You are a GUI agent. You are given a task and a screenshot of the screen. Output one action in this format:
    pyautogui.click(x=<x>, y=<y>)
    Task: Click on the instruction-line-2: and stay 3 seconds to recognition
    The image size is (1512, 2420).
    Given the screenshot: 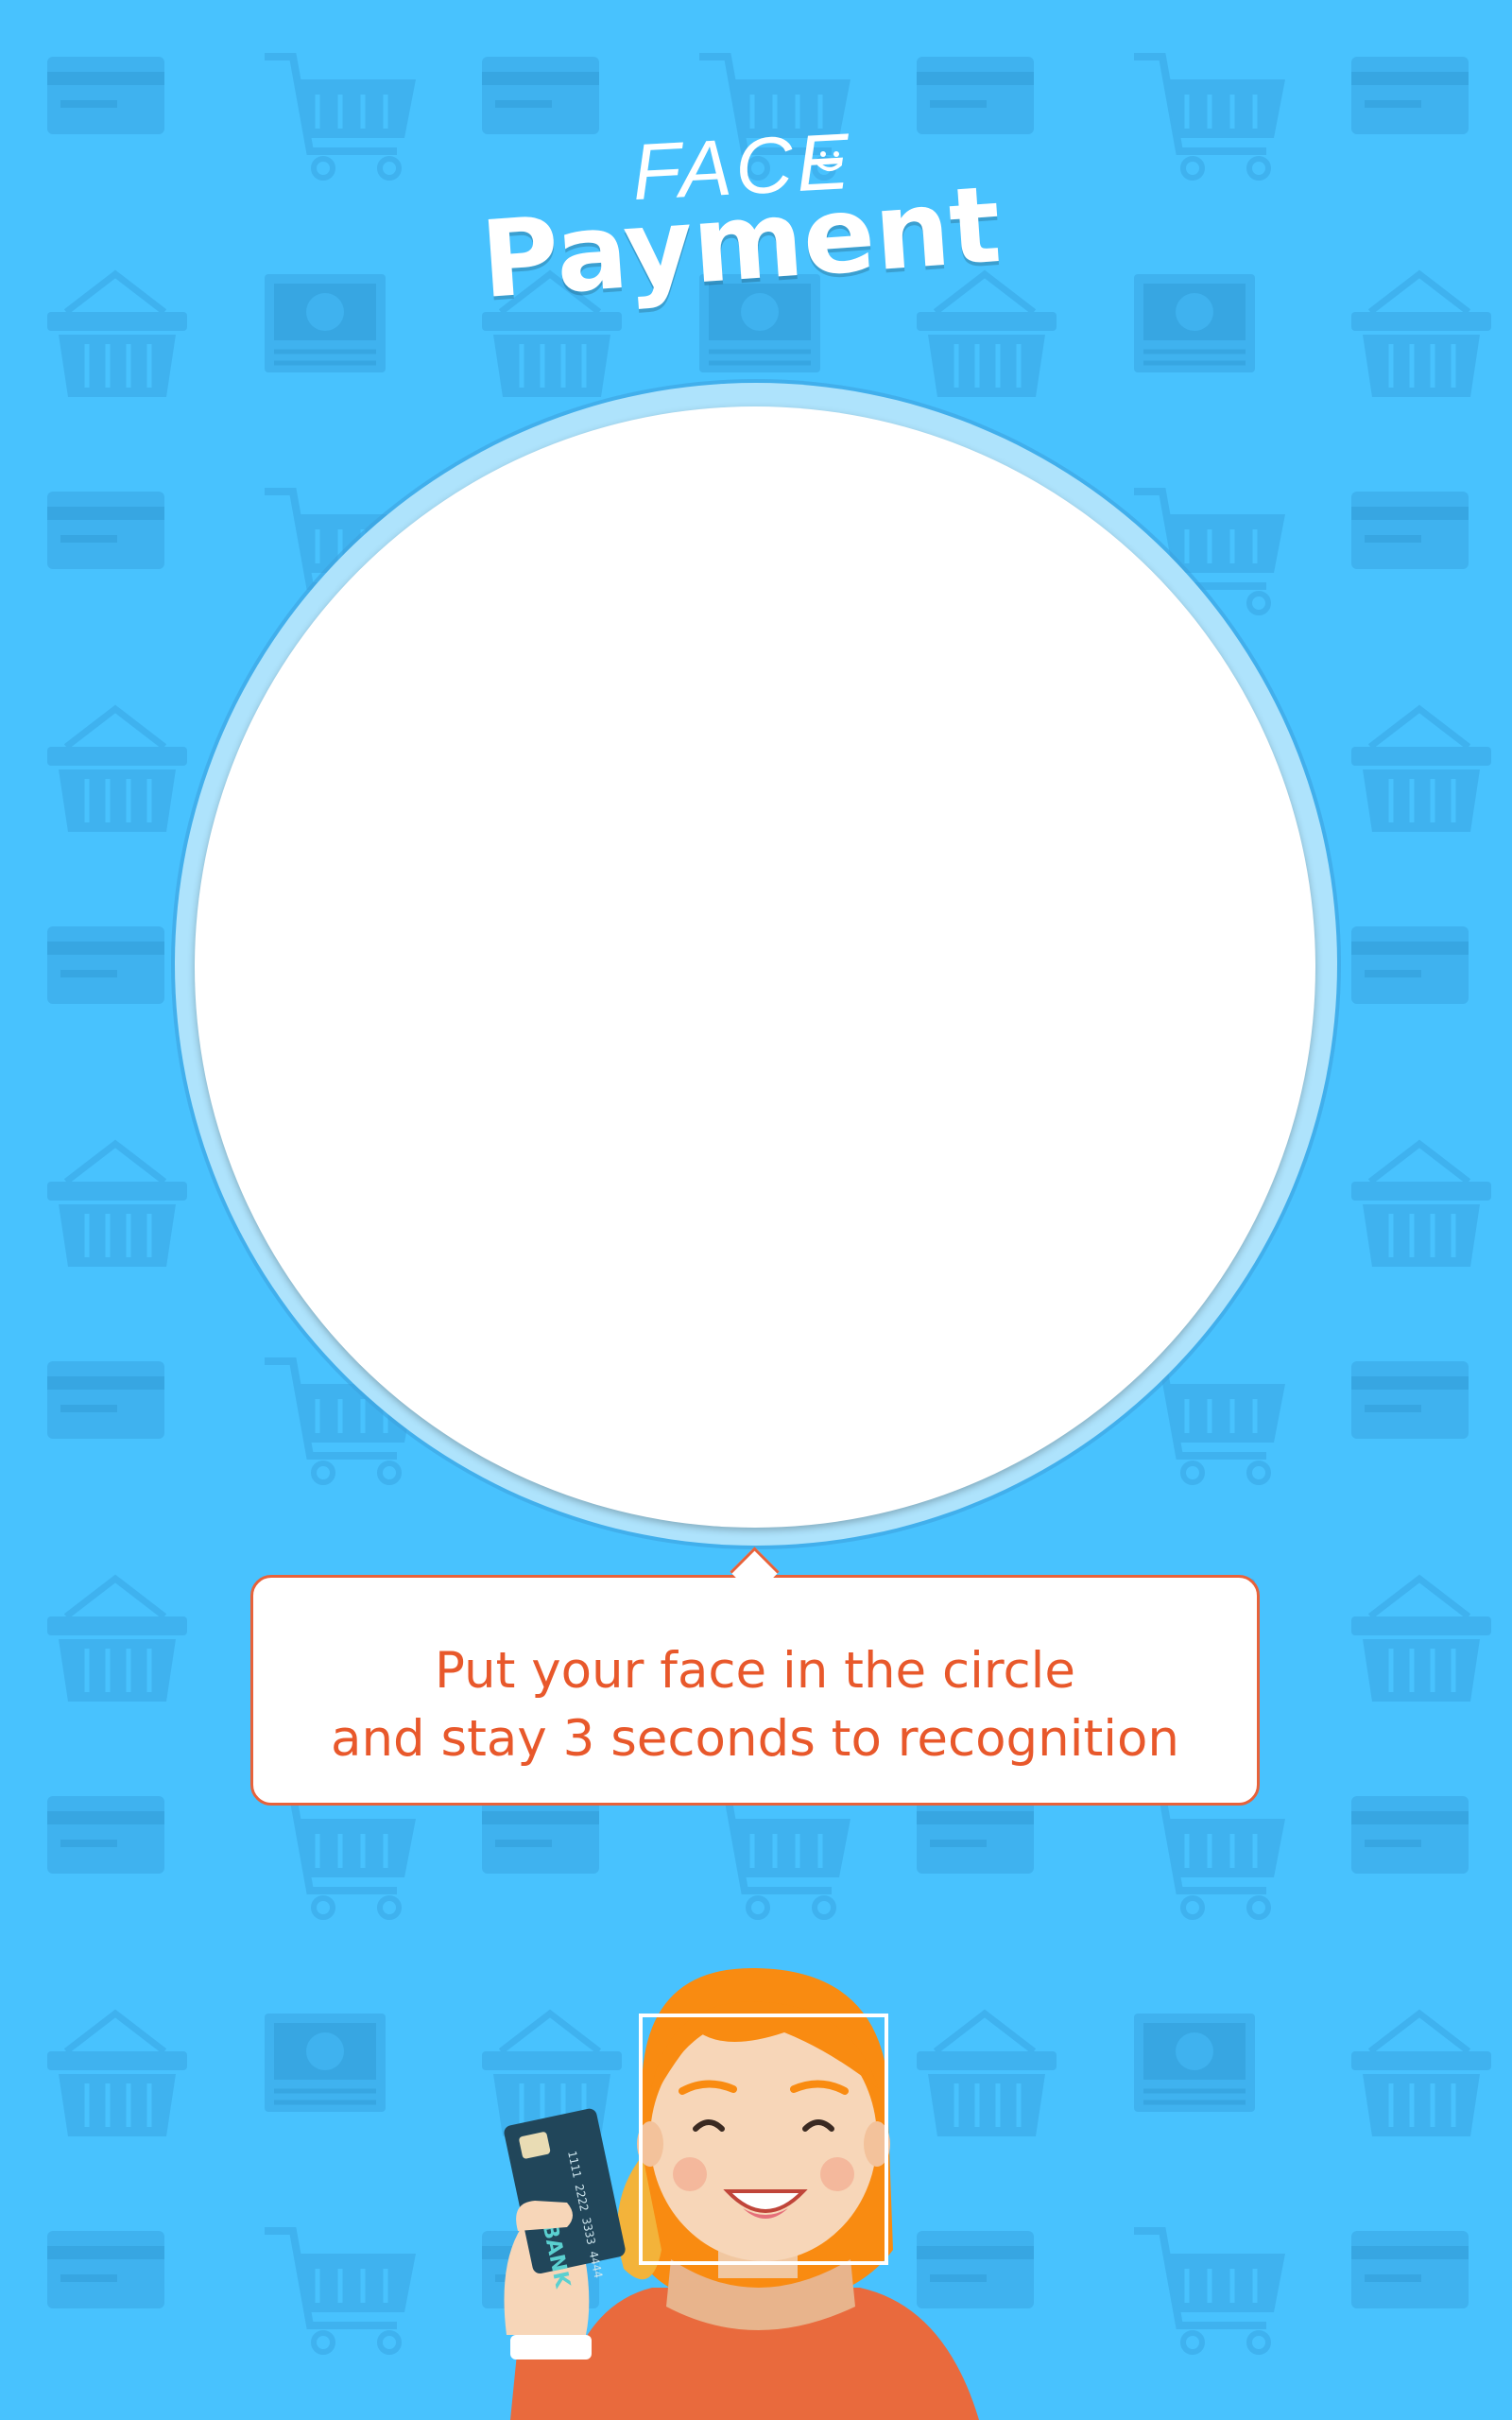 What is the action you would take?
    pyautogui.click(x=755, y=1739)
    